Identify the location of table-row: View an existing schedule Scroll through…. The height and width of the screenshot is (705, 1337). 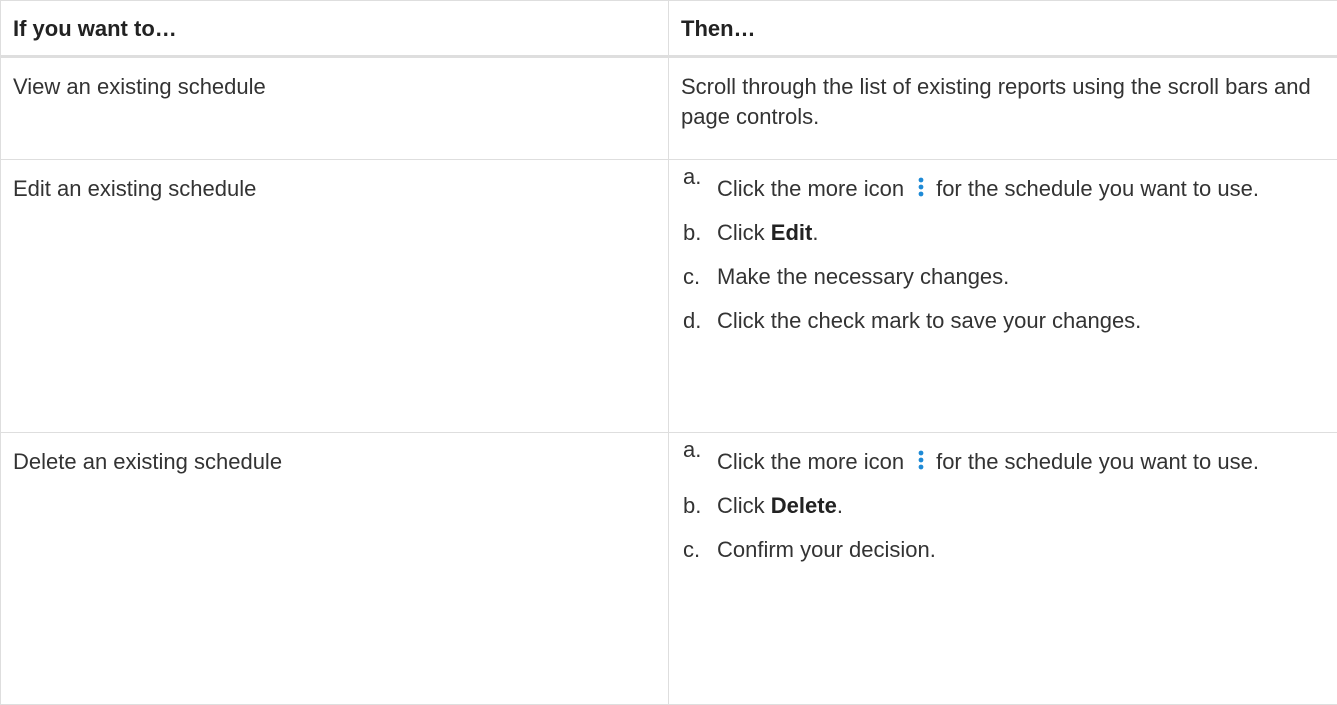
(669, 108).